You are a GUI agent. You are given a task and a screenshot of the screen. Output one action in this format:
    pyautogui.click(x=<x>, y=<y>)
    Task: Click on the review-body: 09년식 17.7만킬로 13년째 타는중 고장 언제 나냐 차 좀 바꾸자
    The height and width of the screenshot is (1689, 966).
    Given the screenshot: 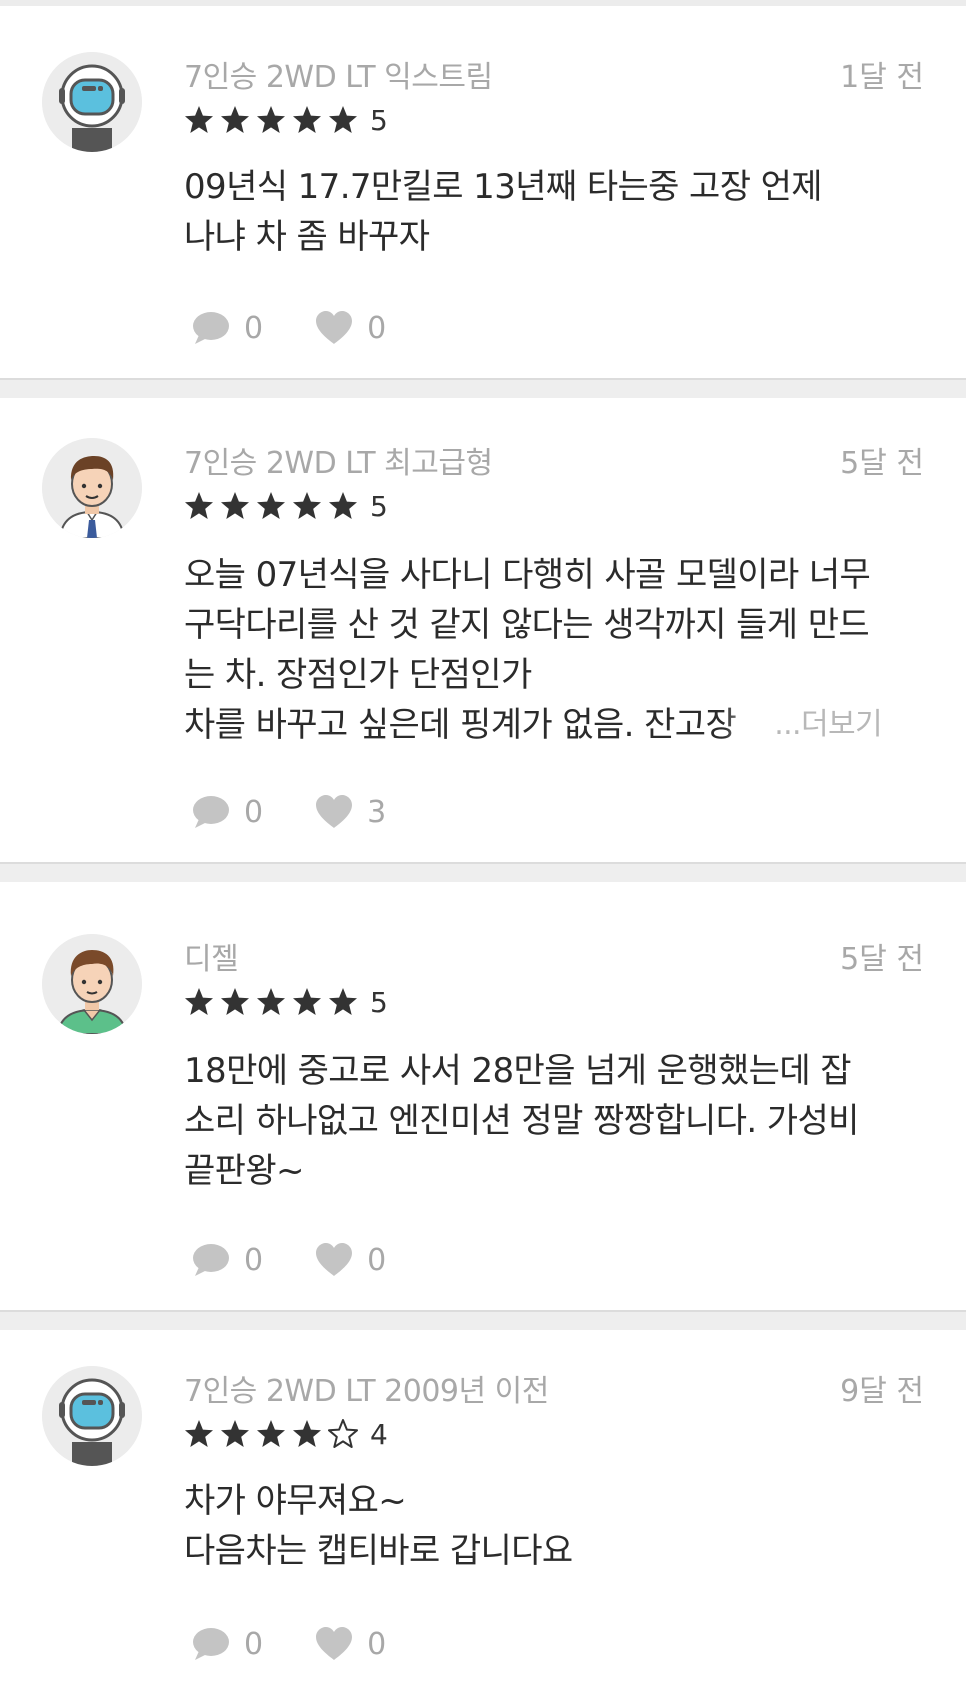 What is the action you would take?
    pyautogui.click(x=554, y=212)
    